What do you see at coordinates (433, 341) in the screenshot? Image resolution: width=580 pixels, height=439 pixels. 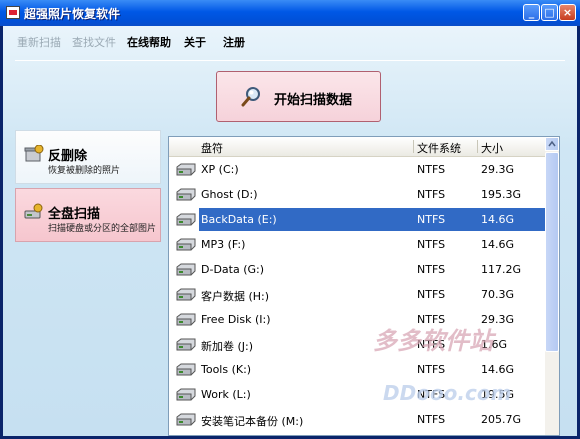 I see `watermark-logo: 多多软件站` at bounding box center [433, 341].